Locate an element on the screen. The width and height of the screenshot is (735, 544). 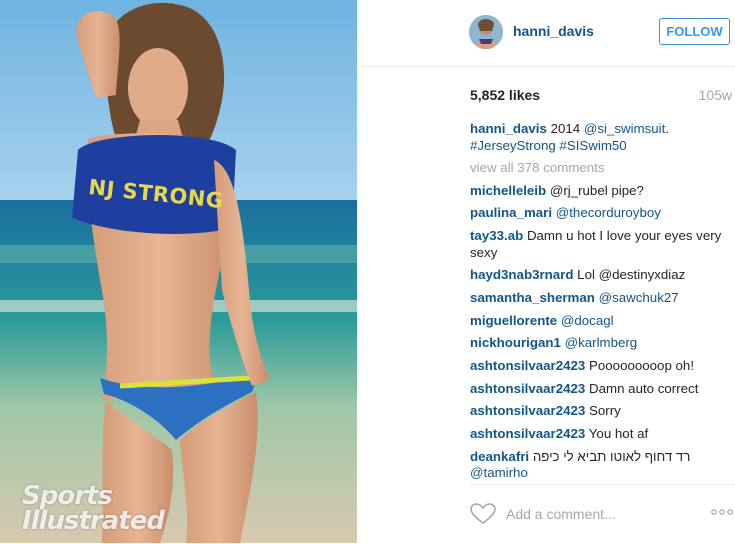
header-username-link: hanni_davis is located at coordinates (553, 31).